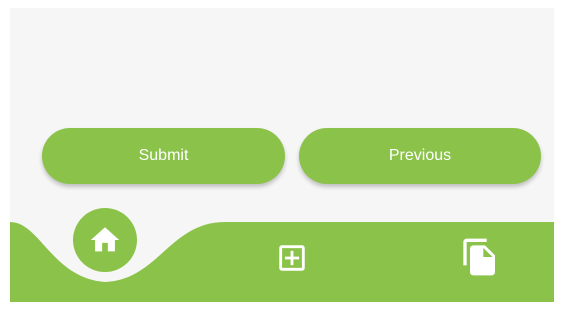 The width and height of the screenshot is (564, 310). I want to click on submit-button: Submit, so click(163, 156).